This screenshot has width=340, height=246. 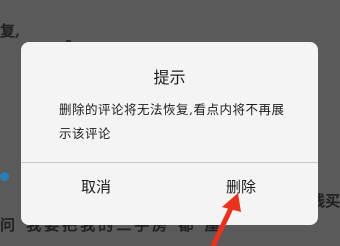 I want to click on dialog-divider, so click(x=169, y=162).